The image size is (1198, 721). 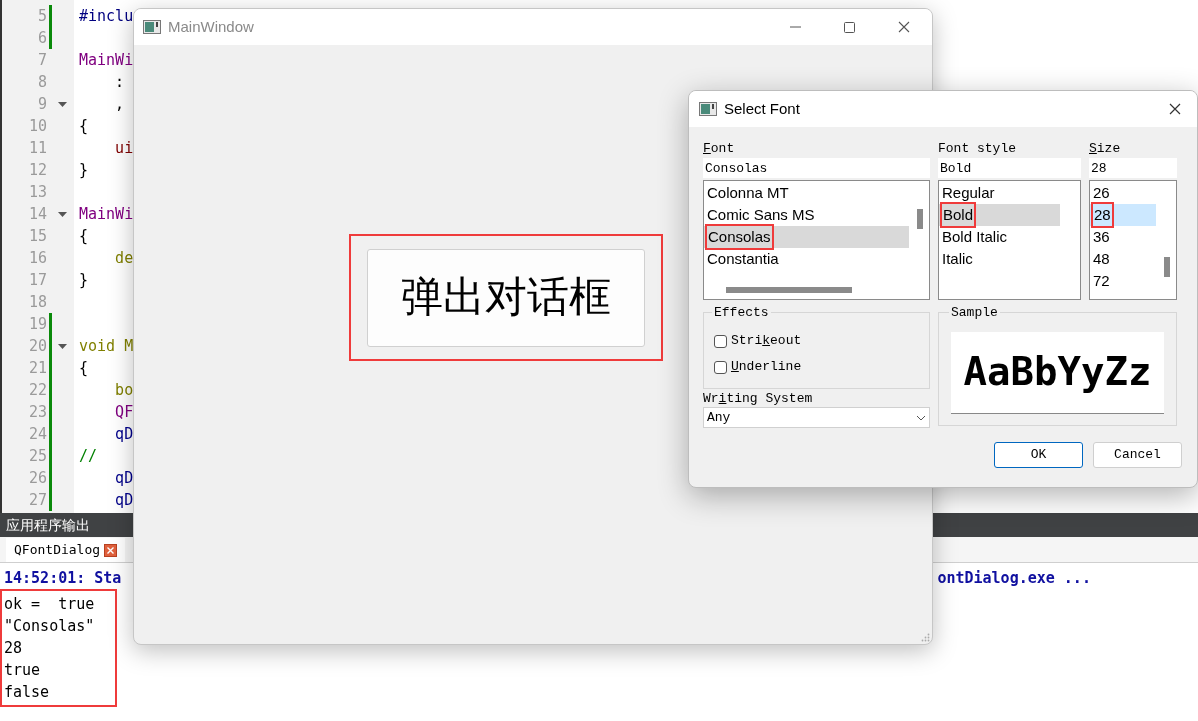 I want to click on line-number: 24, so click(x=37, y=434).